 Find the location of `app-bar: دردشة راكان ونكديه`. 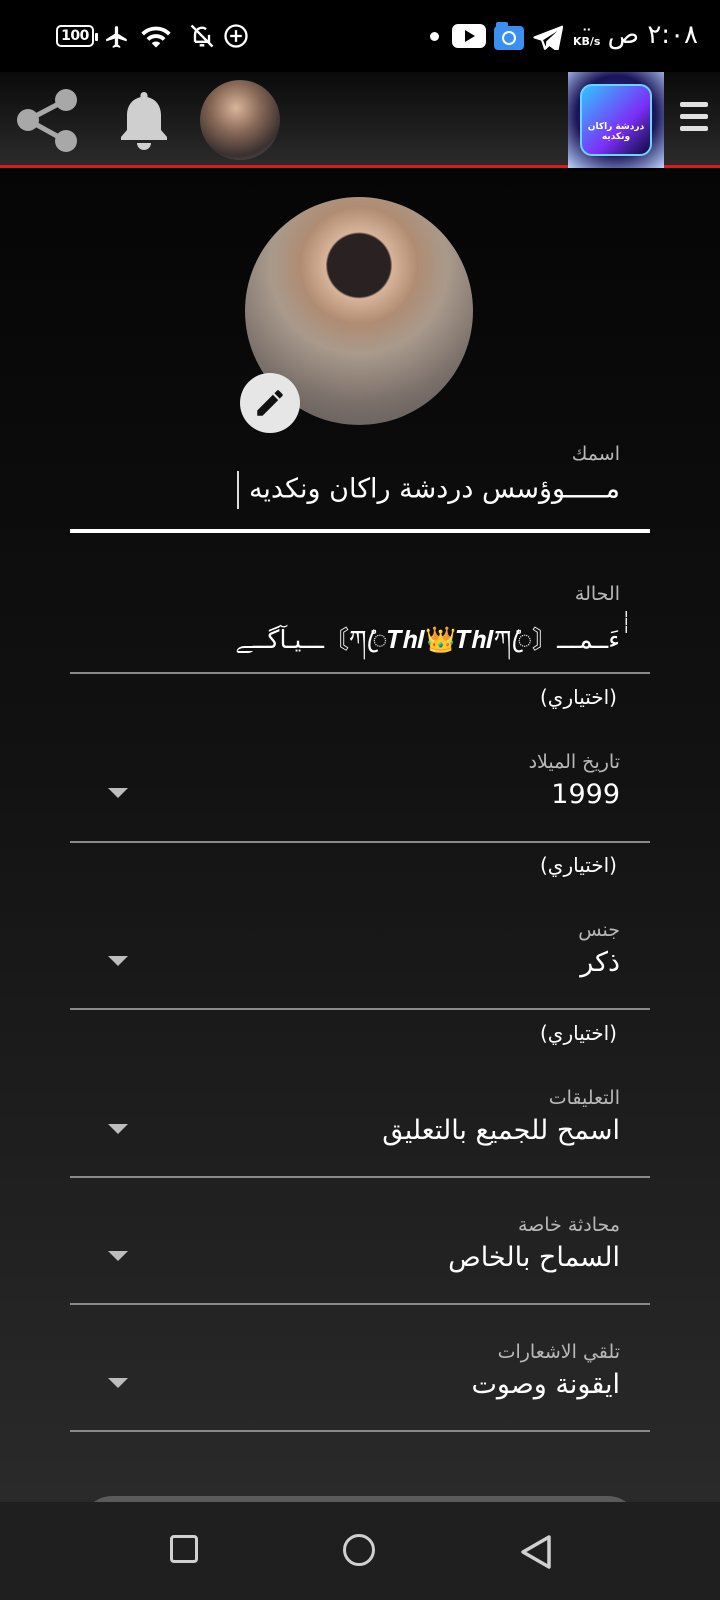

app-bar: دردشة راكان ونكديه is located at coordinates (360, 120).